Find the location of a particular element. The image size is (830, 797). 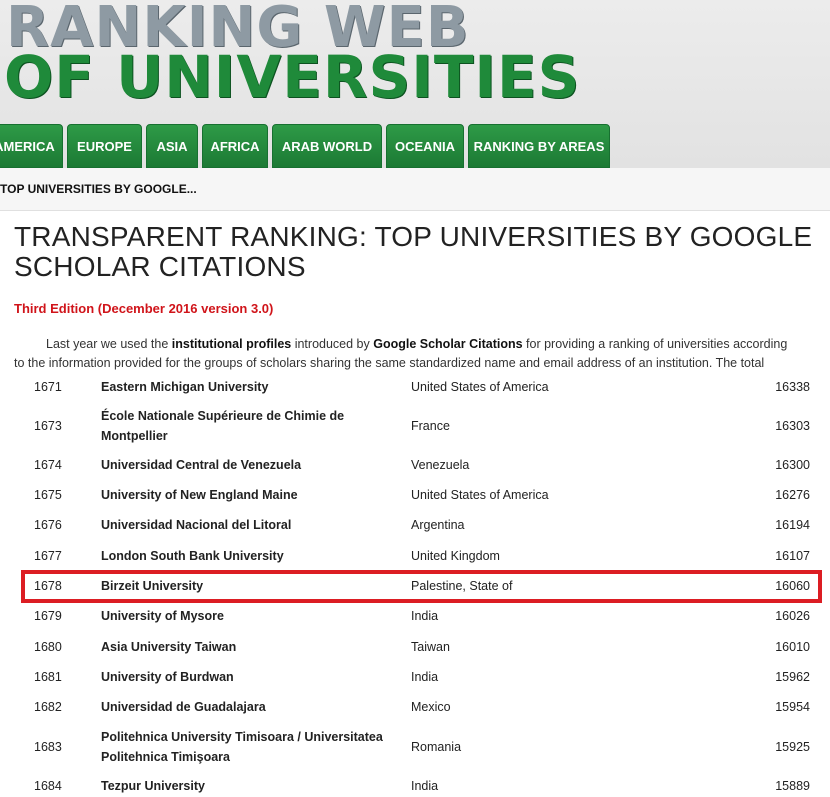

tab-asia: ASIA is located at coordinates (172, 146).